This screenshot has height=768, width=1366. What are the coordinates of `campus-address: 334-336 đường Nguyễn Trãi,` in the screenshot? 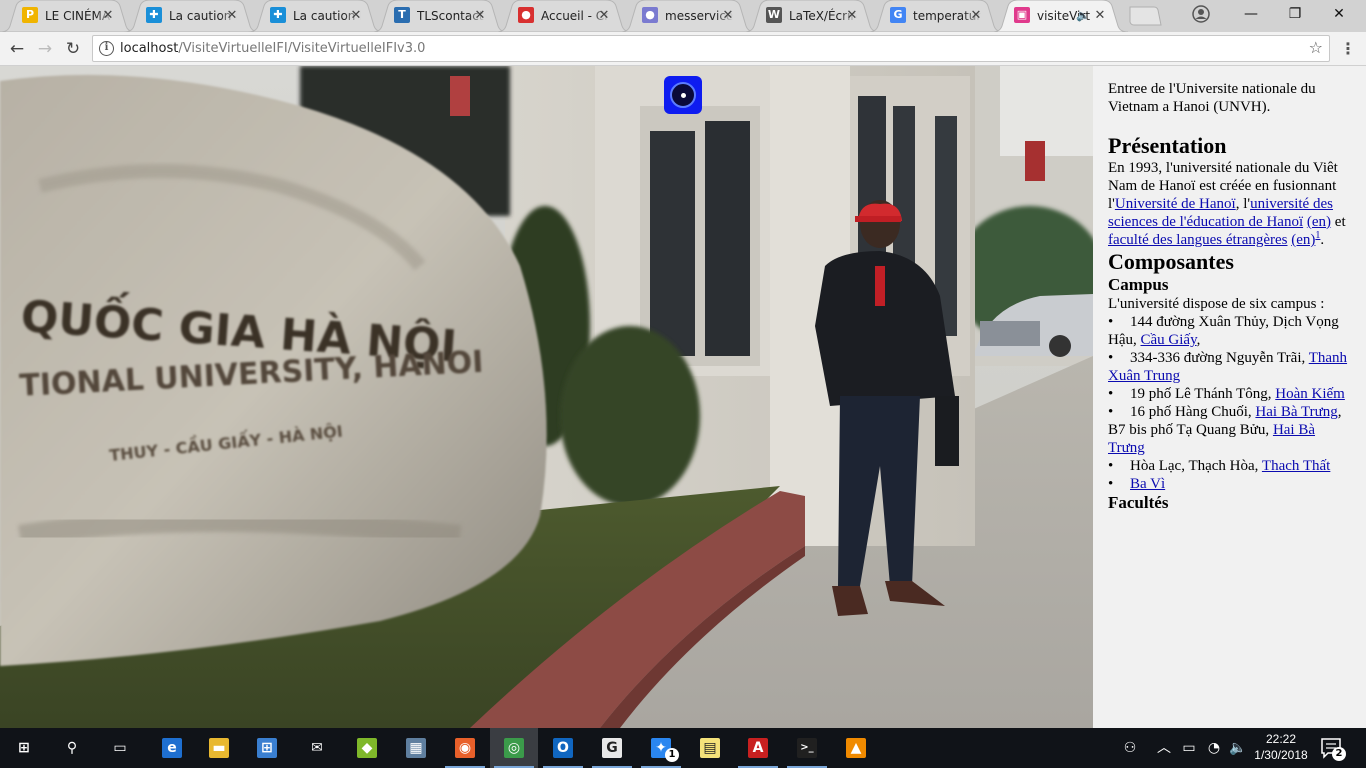 It's located at (1219, 358).